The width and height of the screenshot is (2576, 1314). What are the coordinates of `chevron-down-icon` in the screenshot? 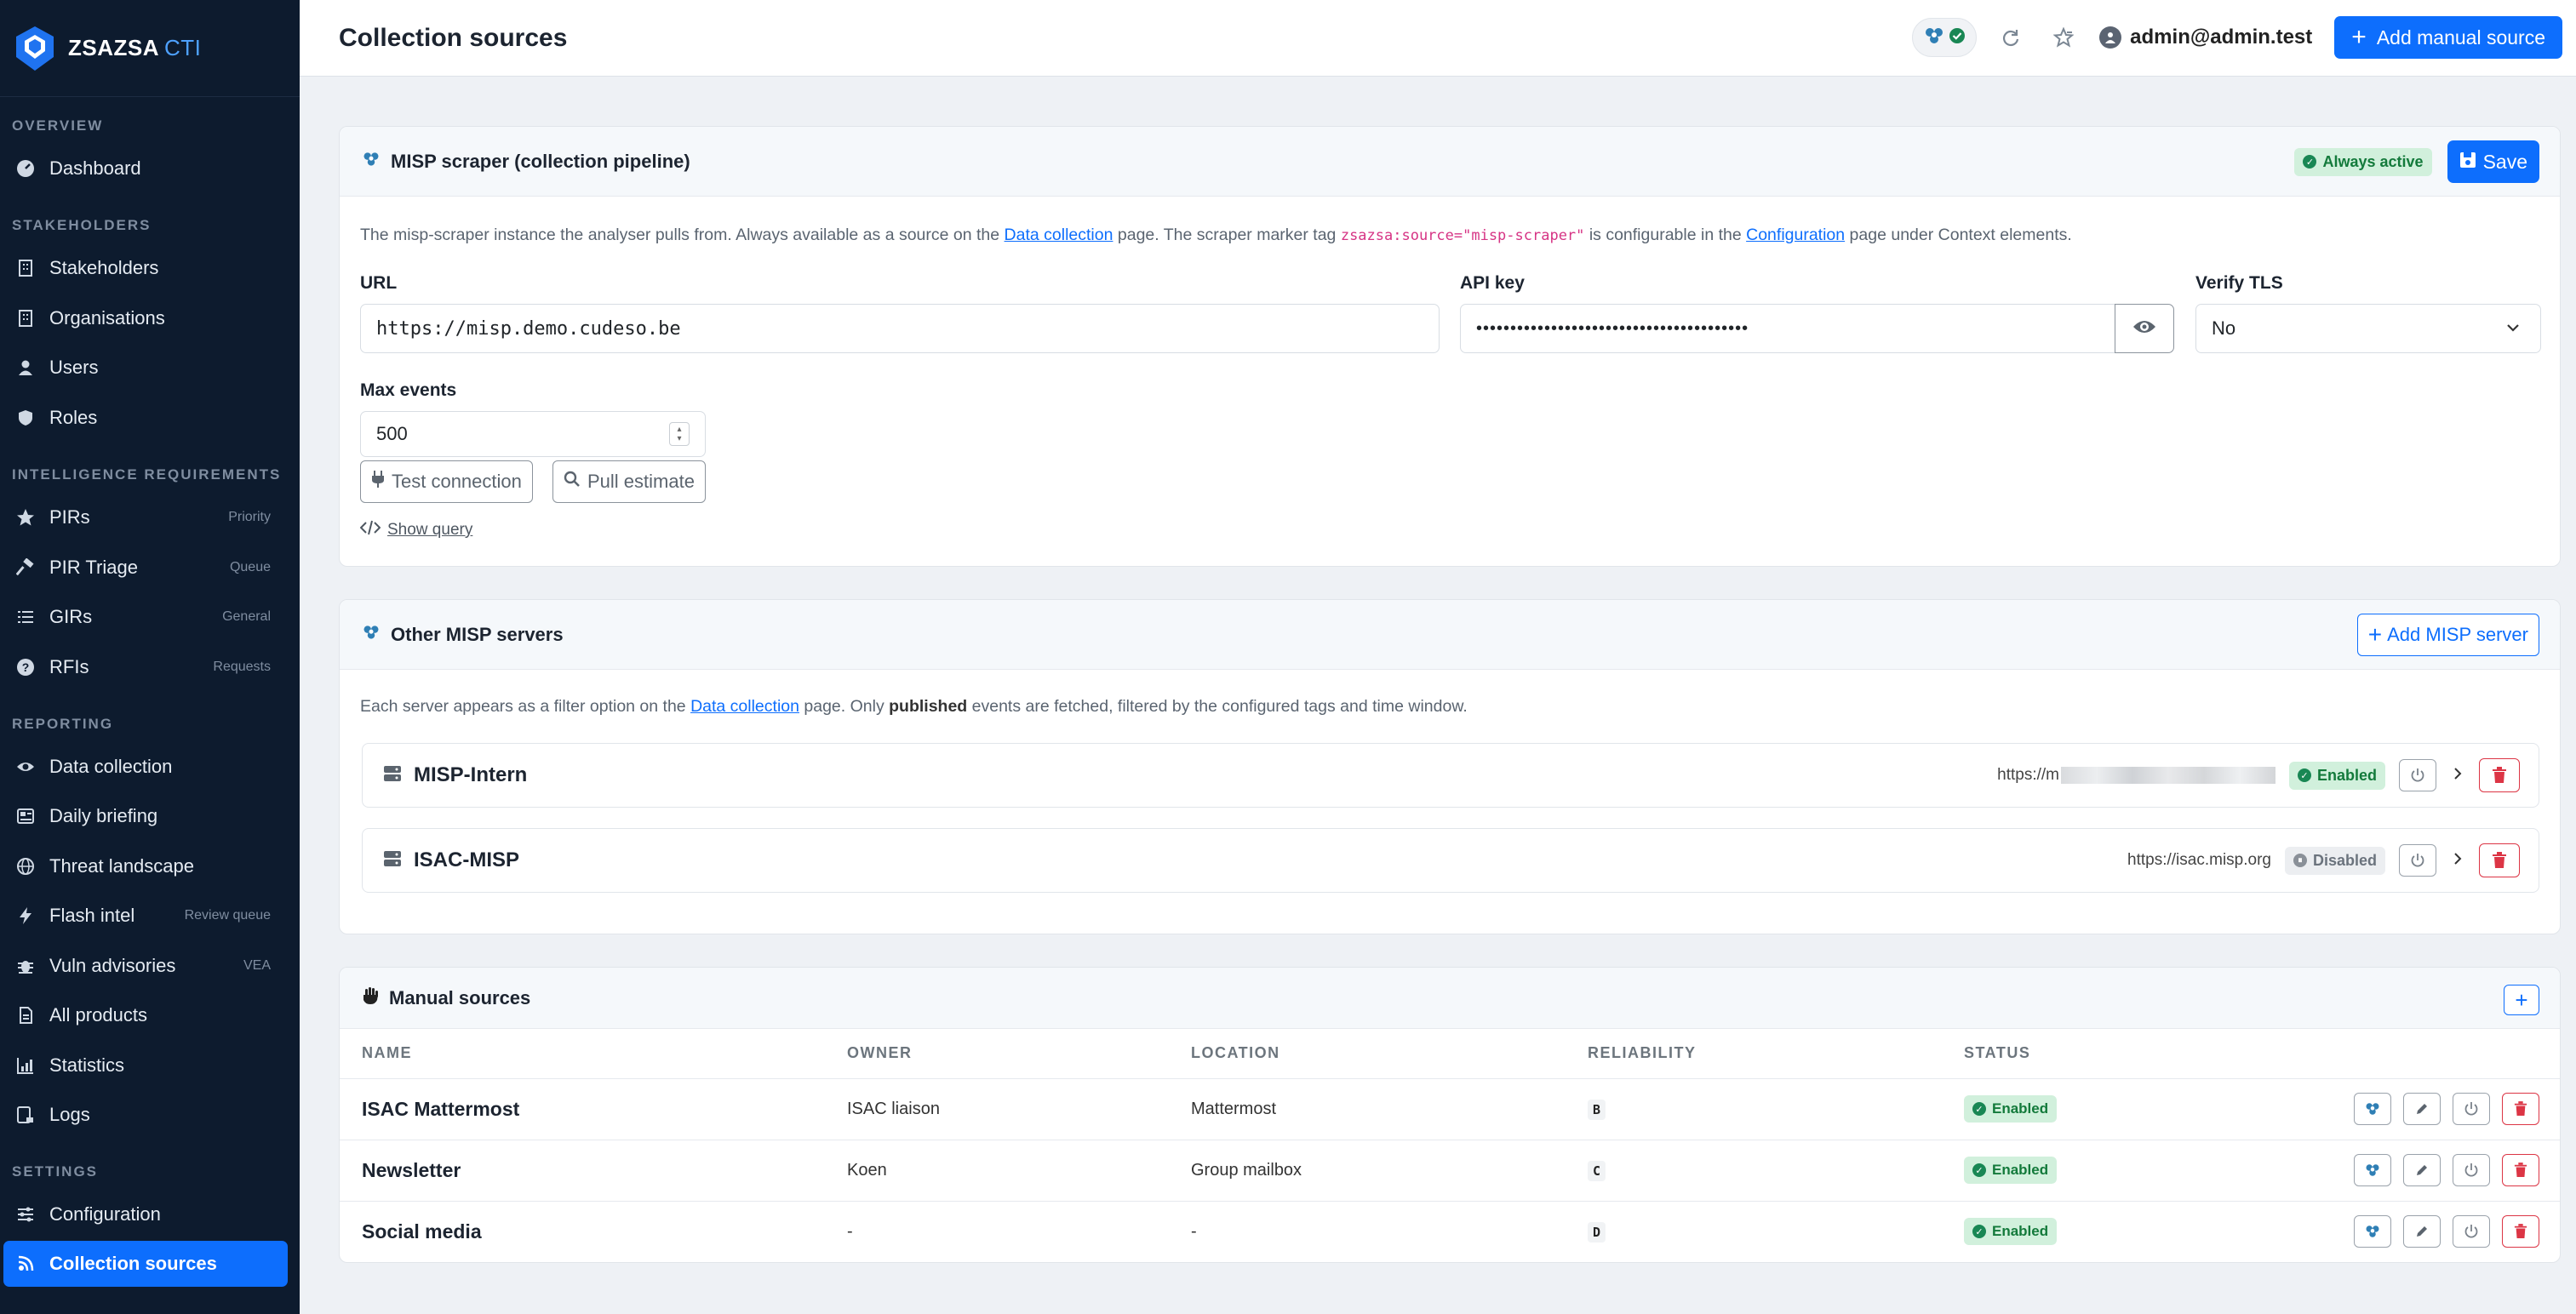 It's located at (2513, 330).